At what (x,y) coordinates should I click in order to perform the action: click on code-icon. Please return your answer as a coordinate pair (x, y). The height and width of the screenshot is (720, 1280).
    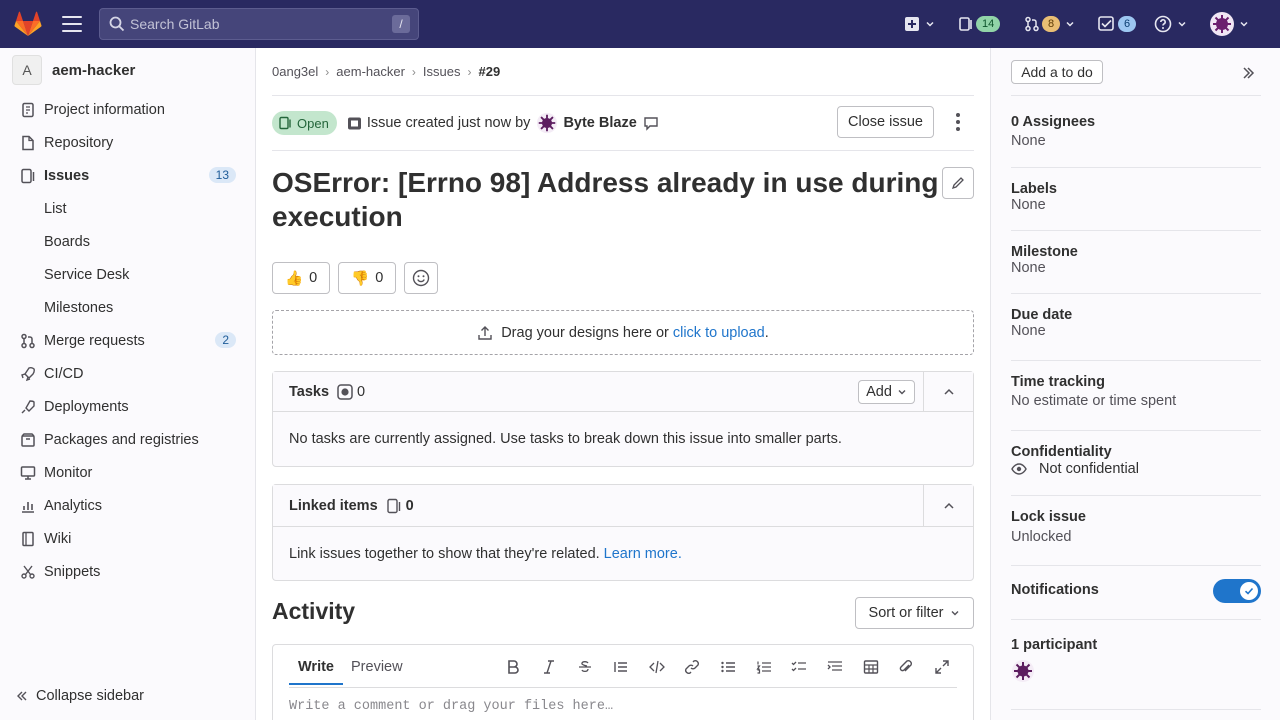
    Looking at the image, I should click on (657, 667).